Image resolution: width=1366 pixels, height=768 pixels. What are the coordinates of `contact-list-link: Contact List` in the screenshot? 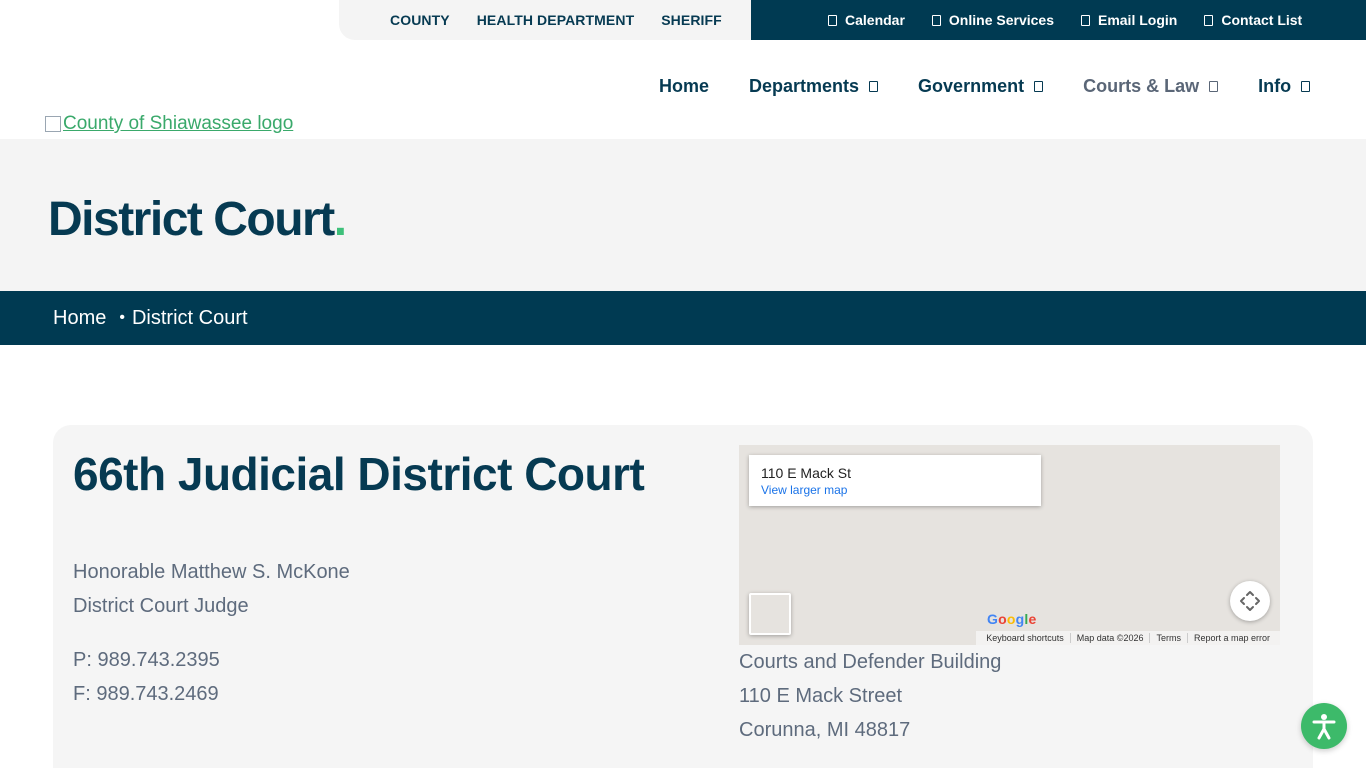 It's located at (1253, 20).